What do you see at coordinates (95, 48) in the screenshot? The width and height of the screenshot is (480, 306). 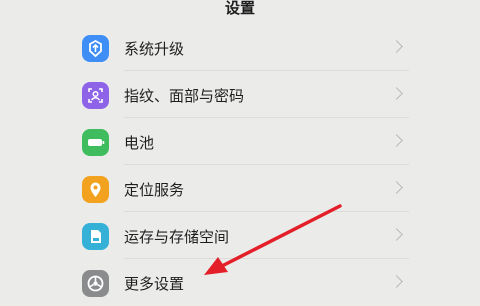 I see `system-update-icon` at bounding box center [95, 48].